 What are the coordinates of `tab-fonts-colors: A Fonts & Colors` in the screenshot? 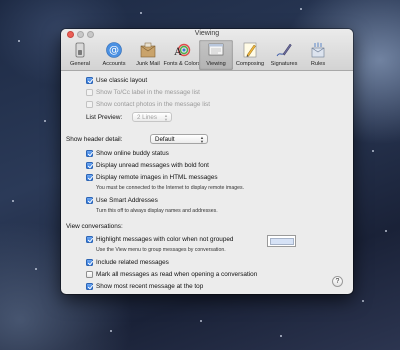 It's located at (182, 55).